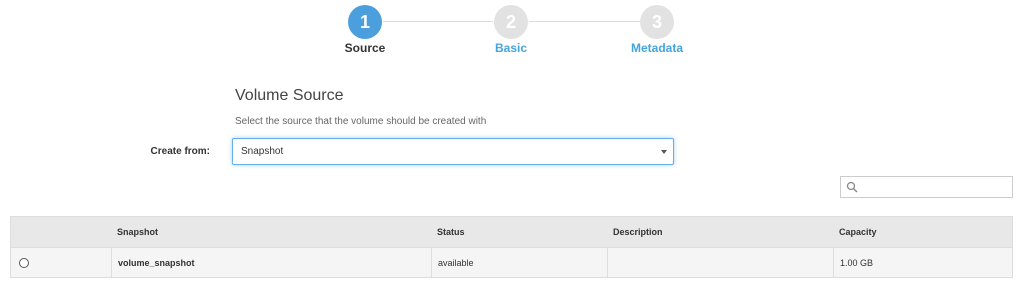  I want to click on step-basic: 2 Basic, so click(511, 30).